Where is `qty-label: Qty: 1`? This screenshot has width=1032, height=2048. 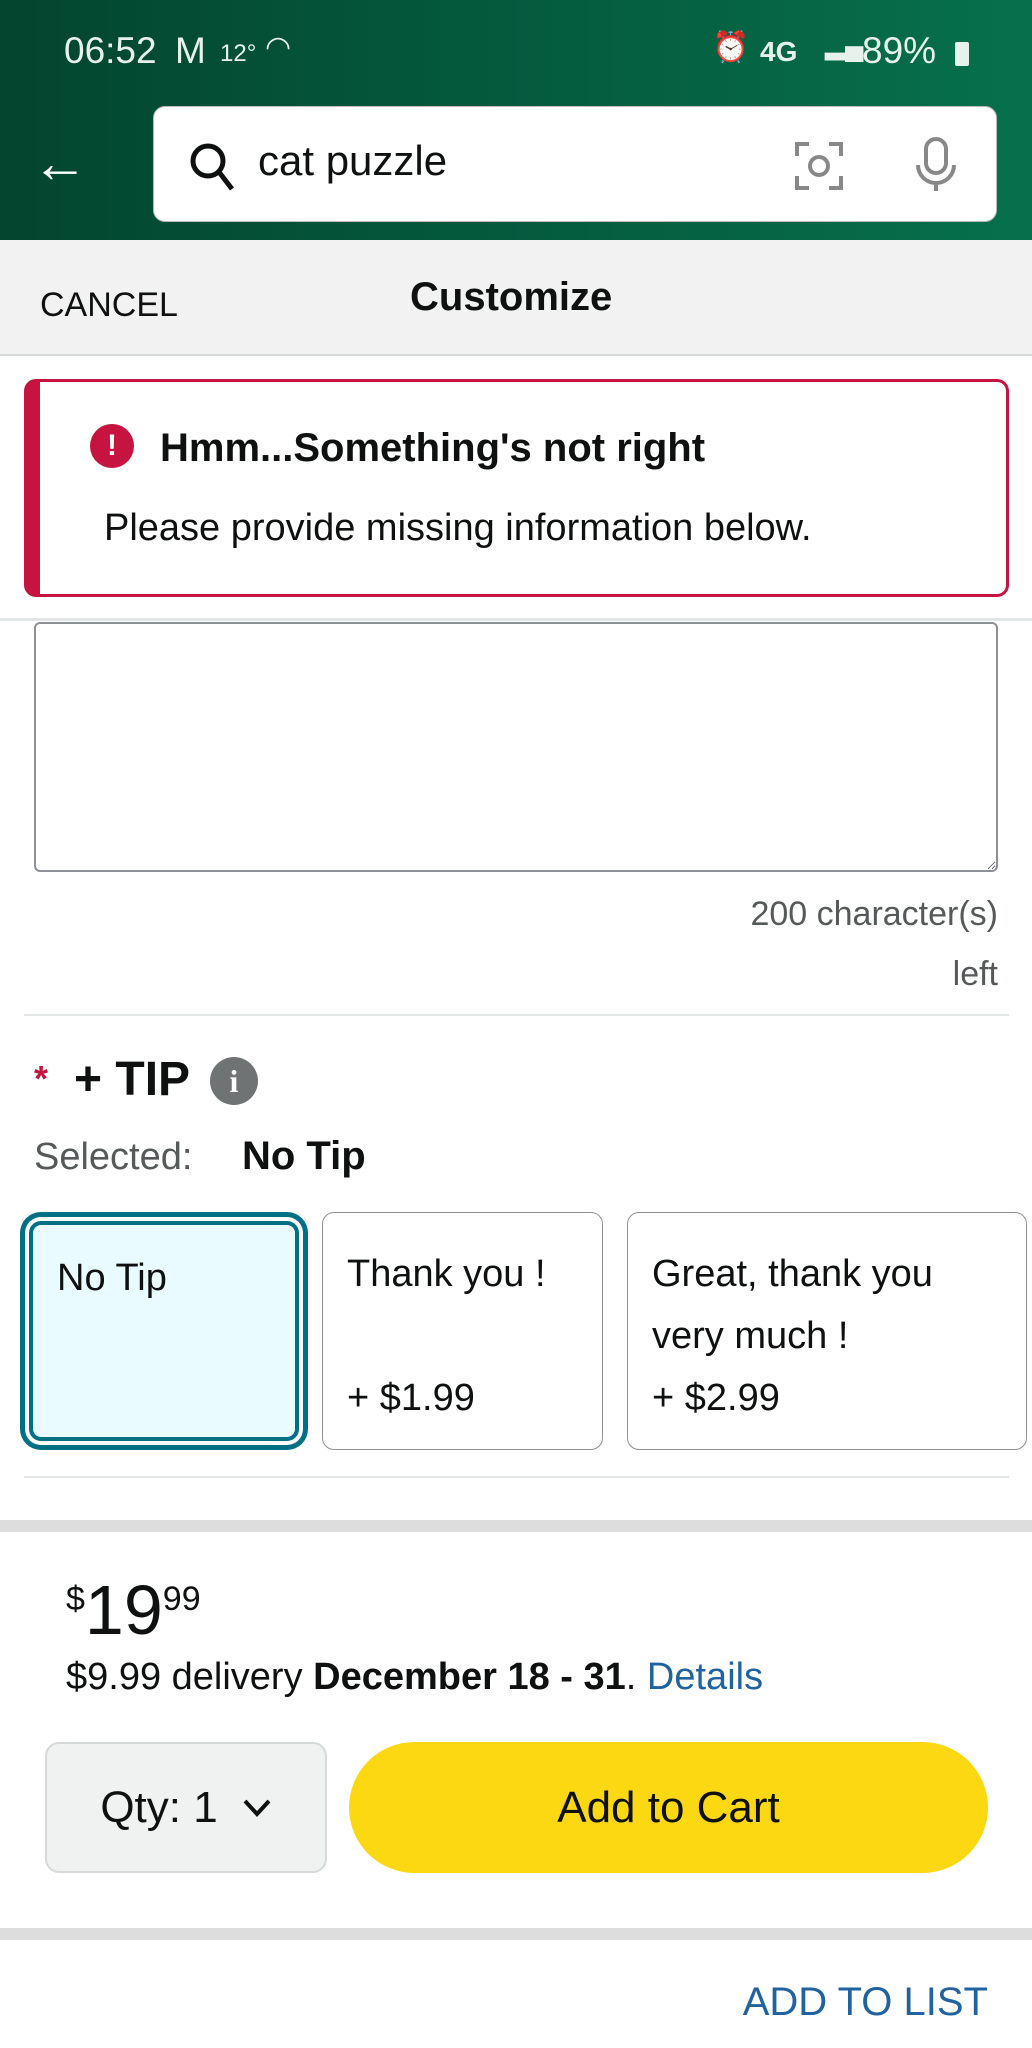
qty-label: Qty: 1 is located at coordinates (159, 1807).